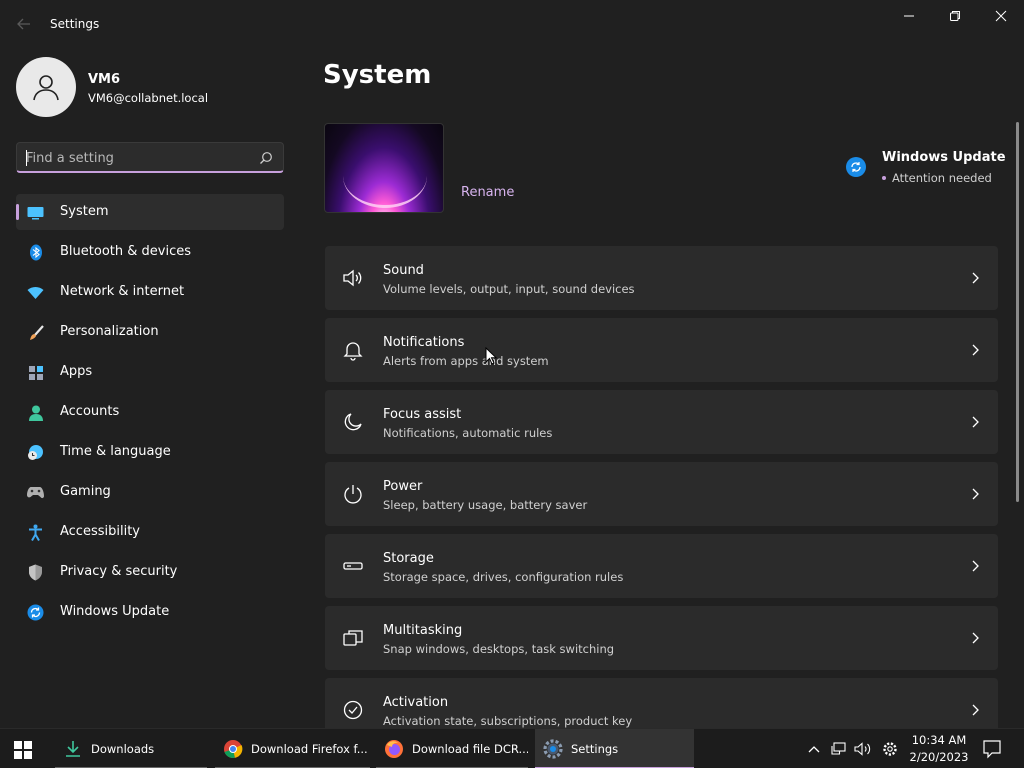 The image size is (1024, 768). What do you see at coordinates (73, 749) in the screenshot?
I see `download-icon` at bounding box center [73, 749].